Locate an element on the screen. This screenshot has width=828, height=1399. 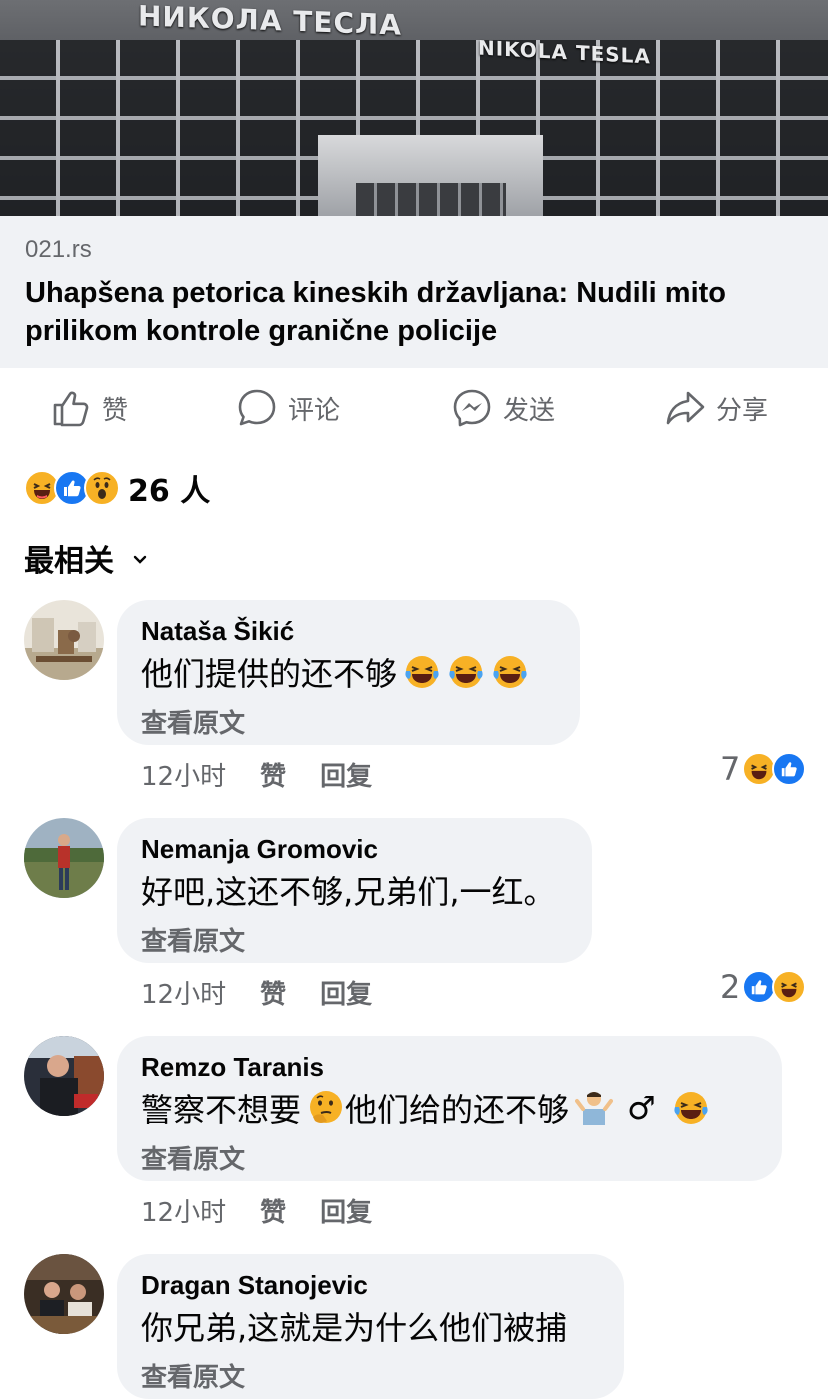
send-button: 发送 is located at coordinates (503, 408).